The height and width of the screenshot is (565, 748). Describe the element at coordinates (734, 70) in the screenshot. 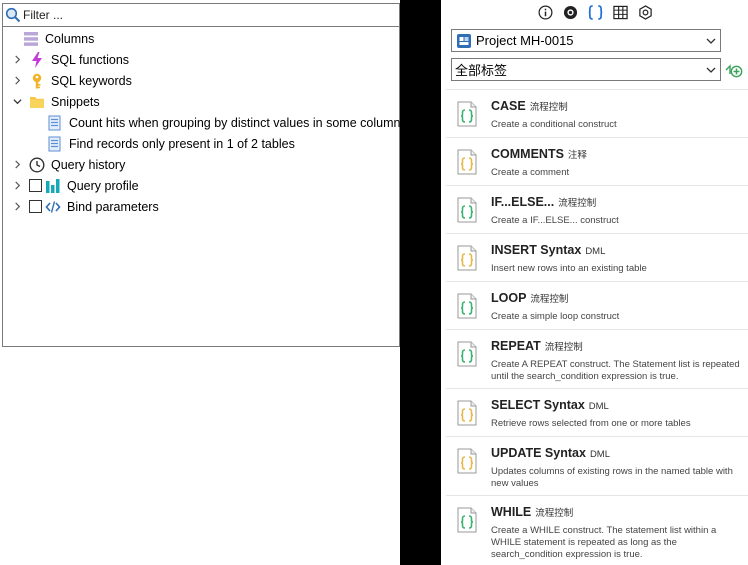

I see `add-tag-icon` at that location.